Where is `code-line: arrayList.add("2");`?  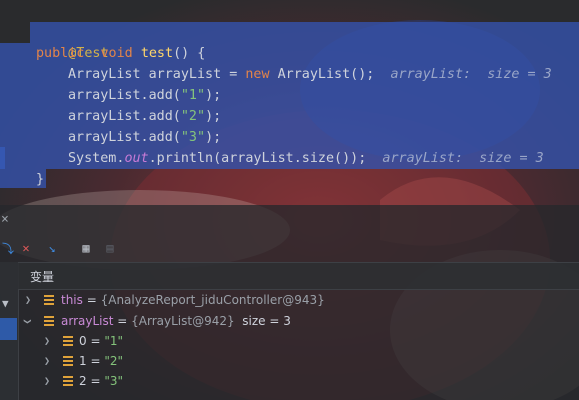 code-line: arrayList.add("2"); is located at coordinates (144, 116).